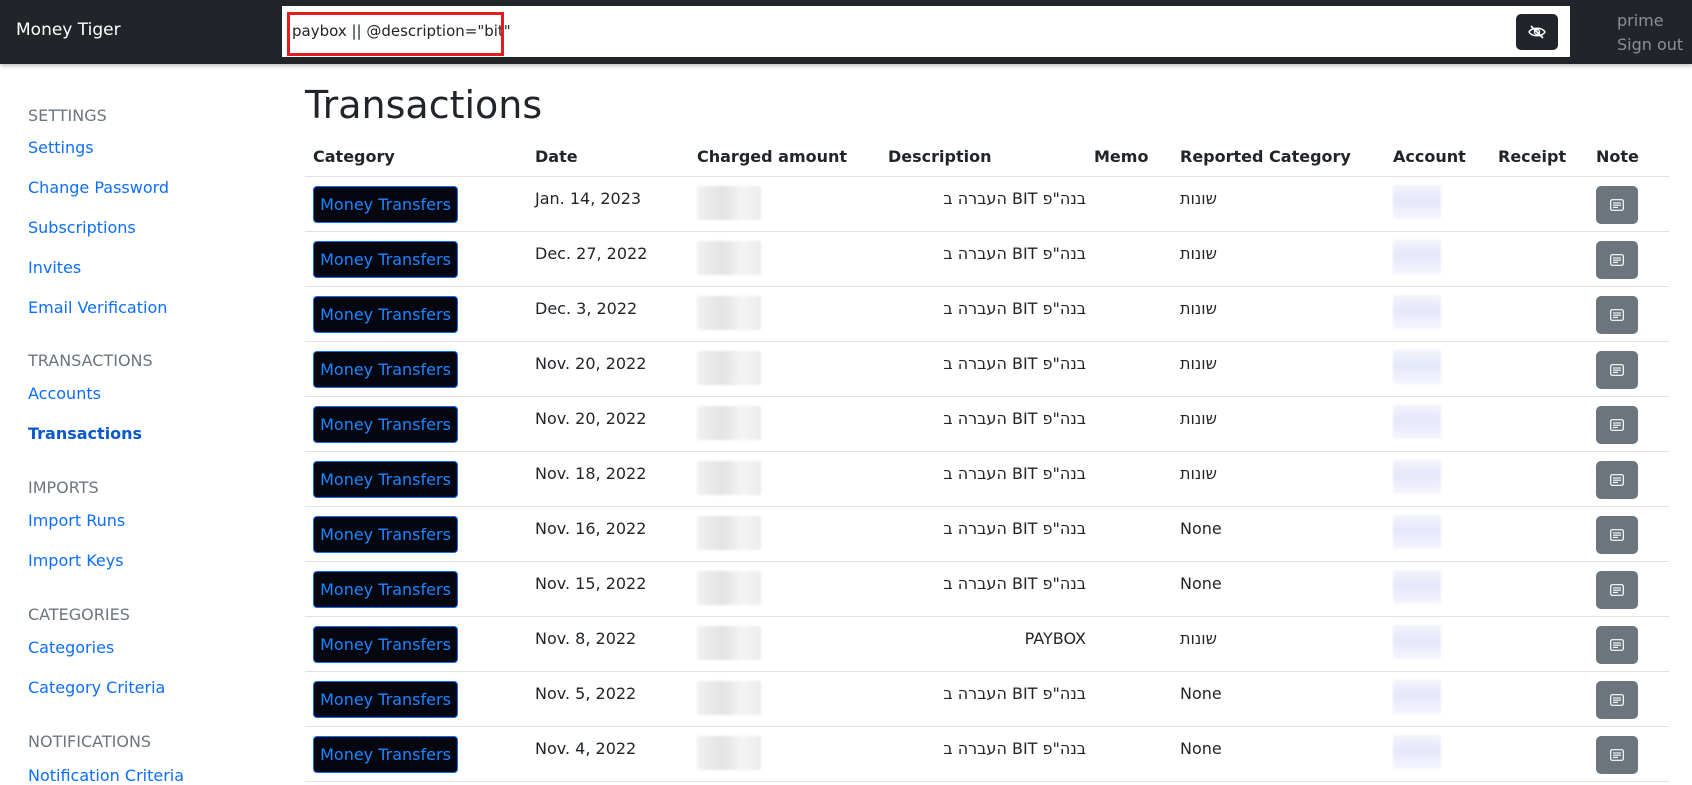 Image resolution: width=1692 pixels, height=785 pixels. I want to click on sidebar-item-transactions: Transactions, so click(85, 433).